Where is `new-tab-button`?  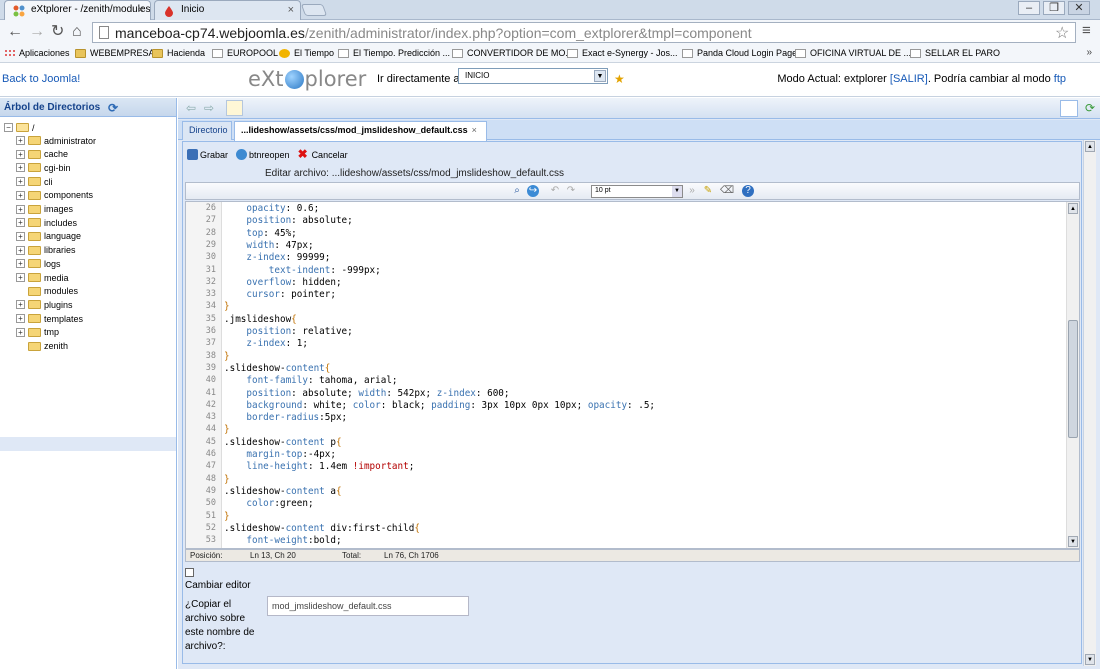 new-tab-button is located at coordinates (314, 10).